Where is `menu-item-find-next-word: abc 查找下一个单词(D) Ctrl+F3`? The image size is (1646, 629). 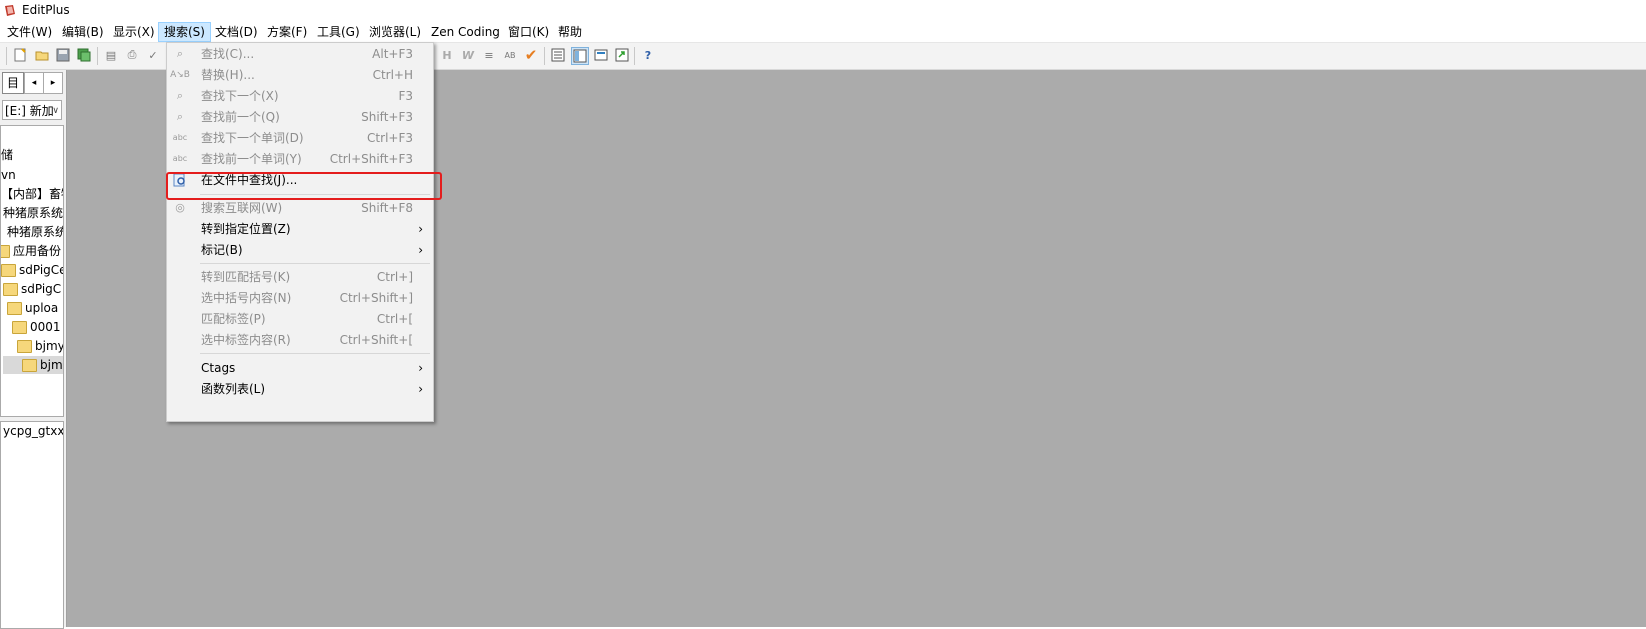 menu-item-find-next-word: abc 查找下一个单词(D) Ctrl+F3 is located at coordinates (300, 138).